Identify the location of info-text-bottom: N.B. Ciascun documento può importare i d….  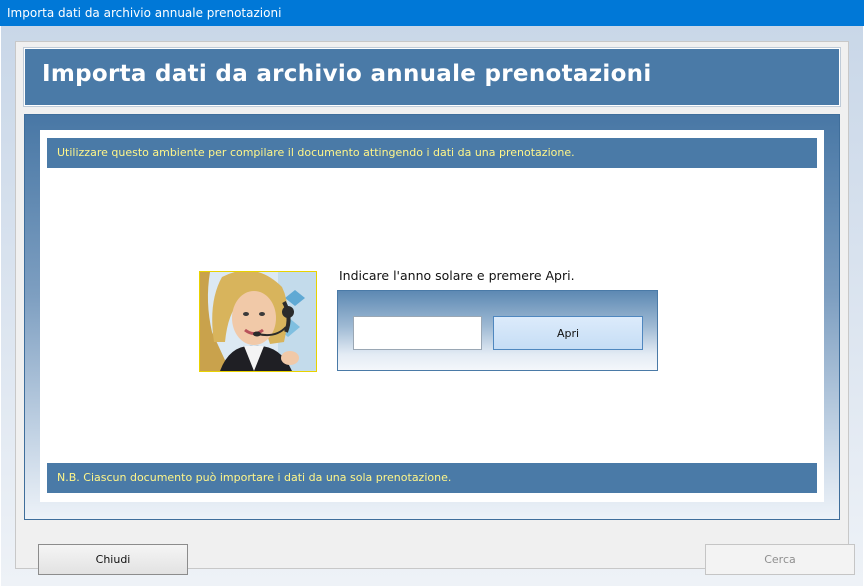
(254, 477).